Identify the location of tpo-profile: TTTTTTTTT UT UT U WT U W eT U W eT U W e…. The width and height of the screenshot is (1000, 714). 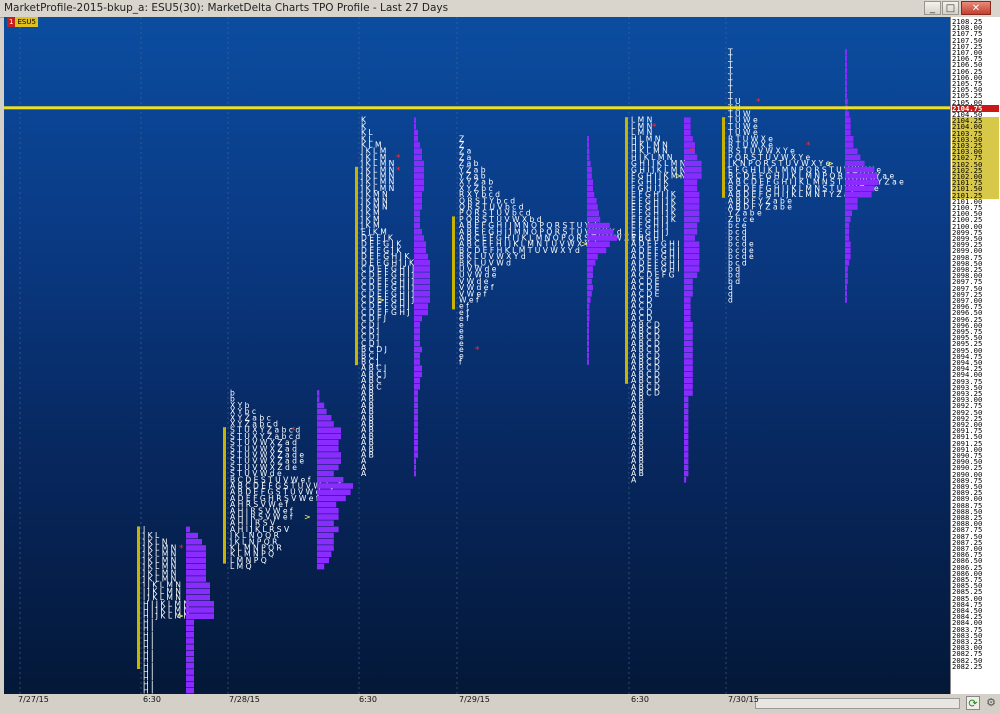
(813, 176).